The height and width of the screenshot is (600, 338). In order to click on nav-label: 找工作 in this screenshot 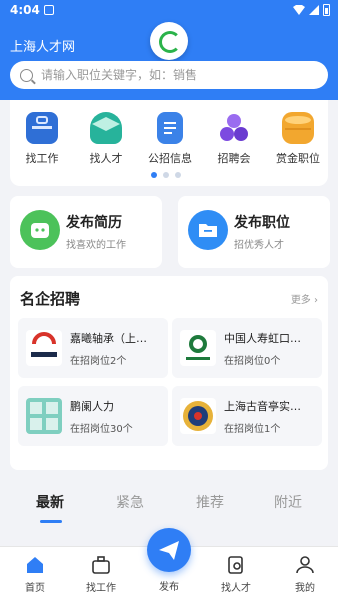, I will do `click(101, 588)`.